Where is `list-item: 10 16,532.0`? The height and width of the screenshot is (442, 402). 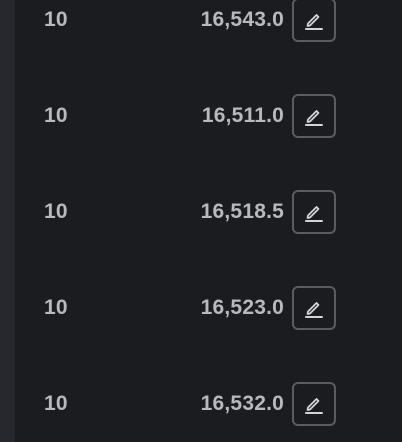
list-item: 10 16,532.0 is located at coordinates (208, 404).